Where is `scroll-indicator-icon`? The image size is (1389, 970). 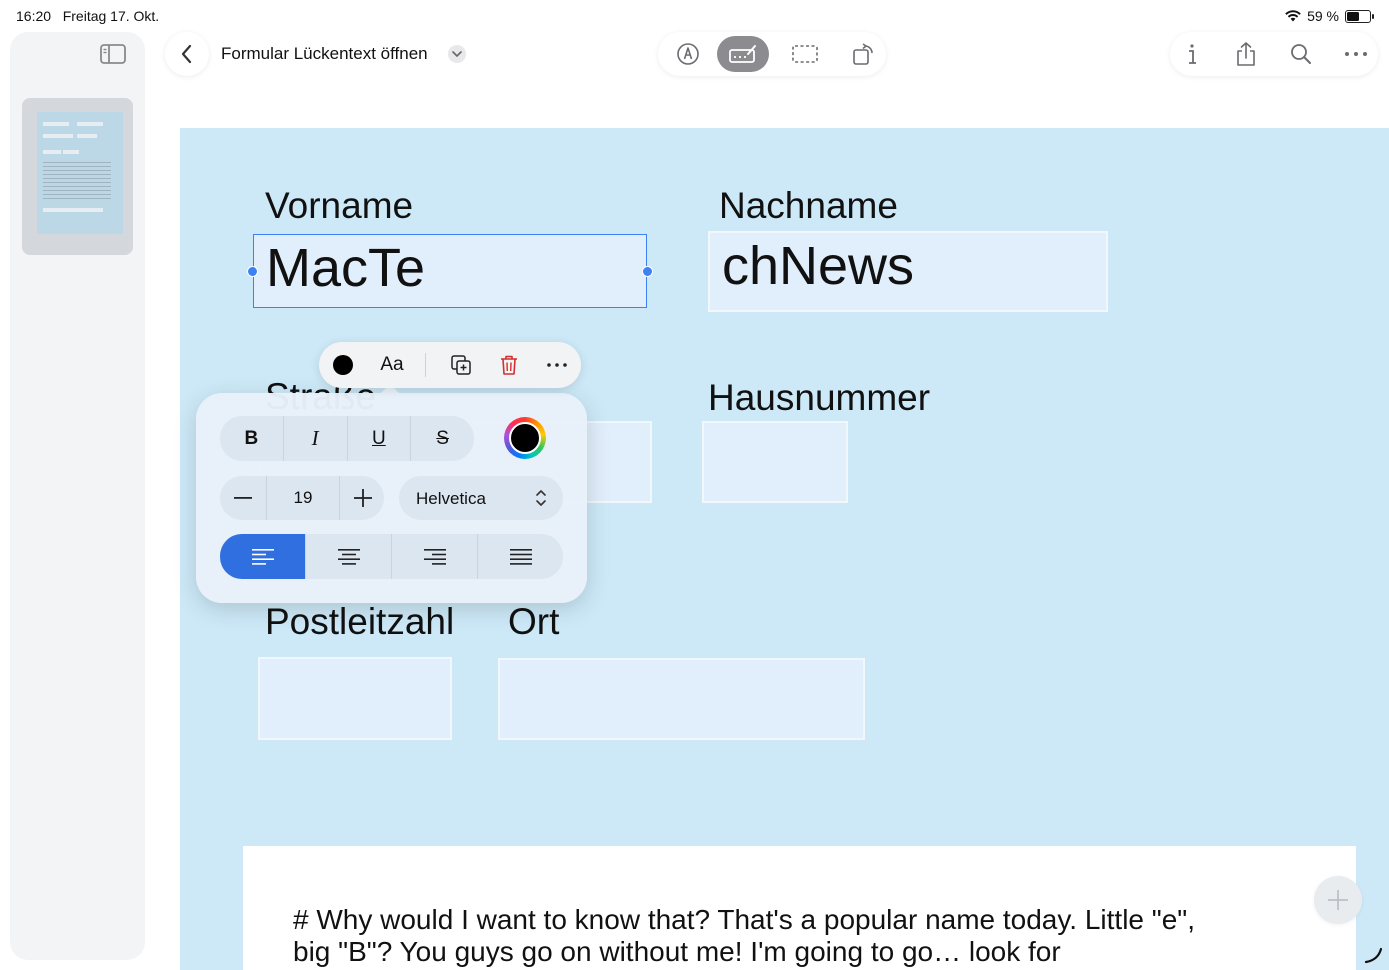 scroll-indicator-icon is located at coordinates (1373, 955).